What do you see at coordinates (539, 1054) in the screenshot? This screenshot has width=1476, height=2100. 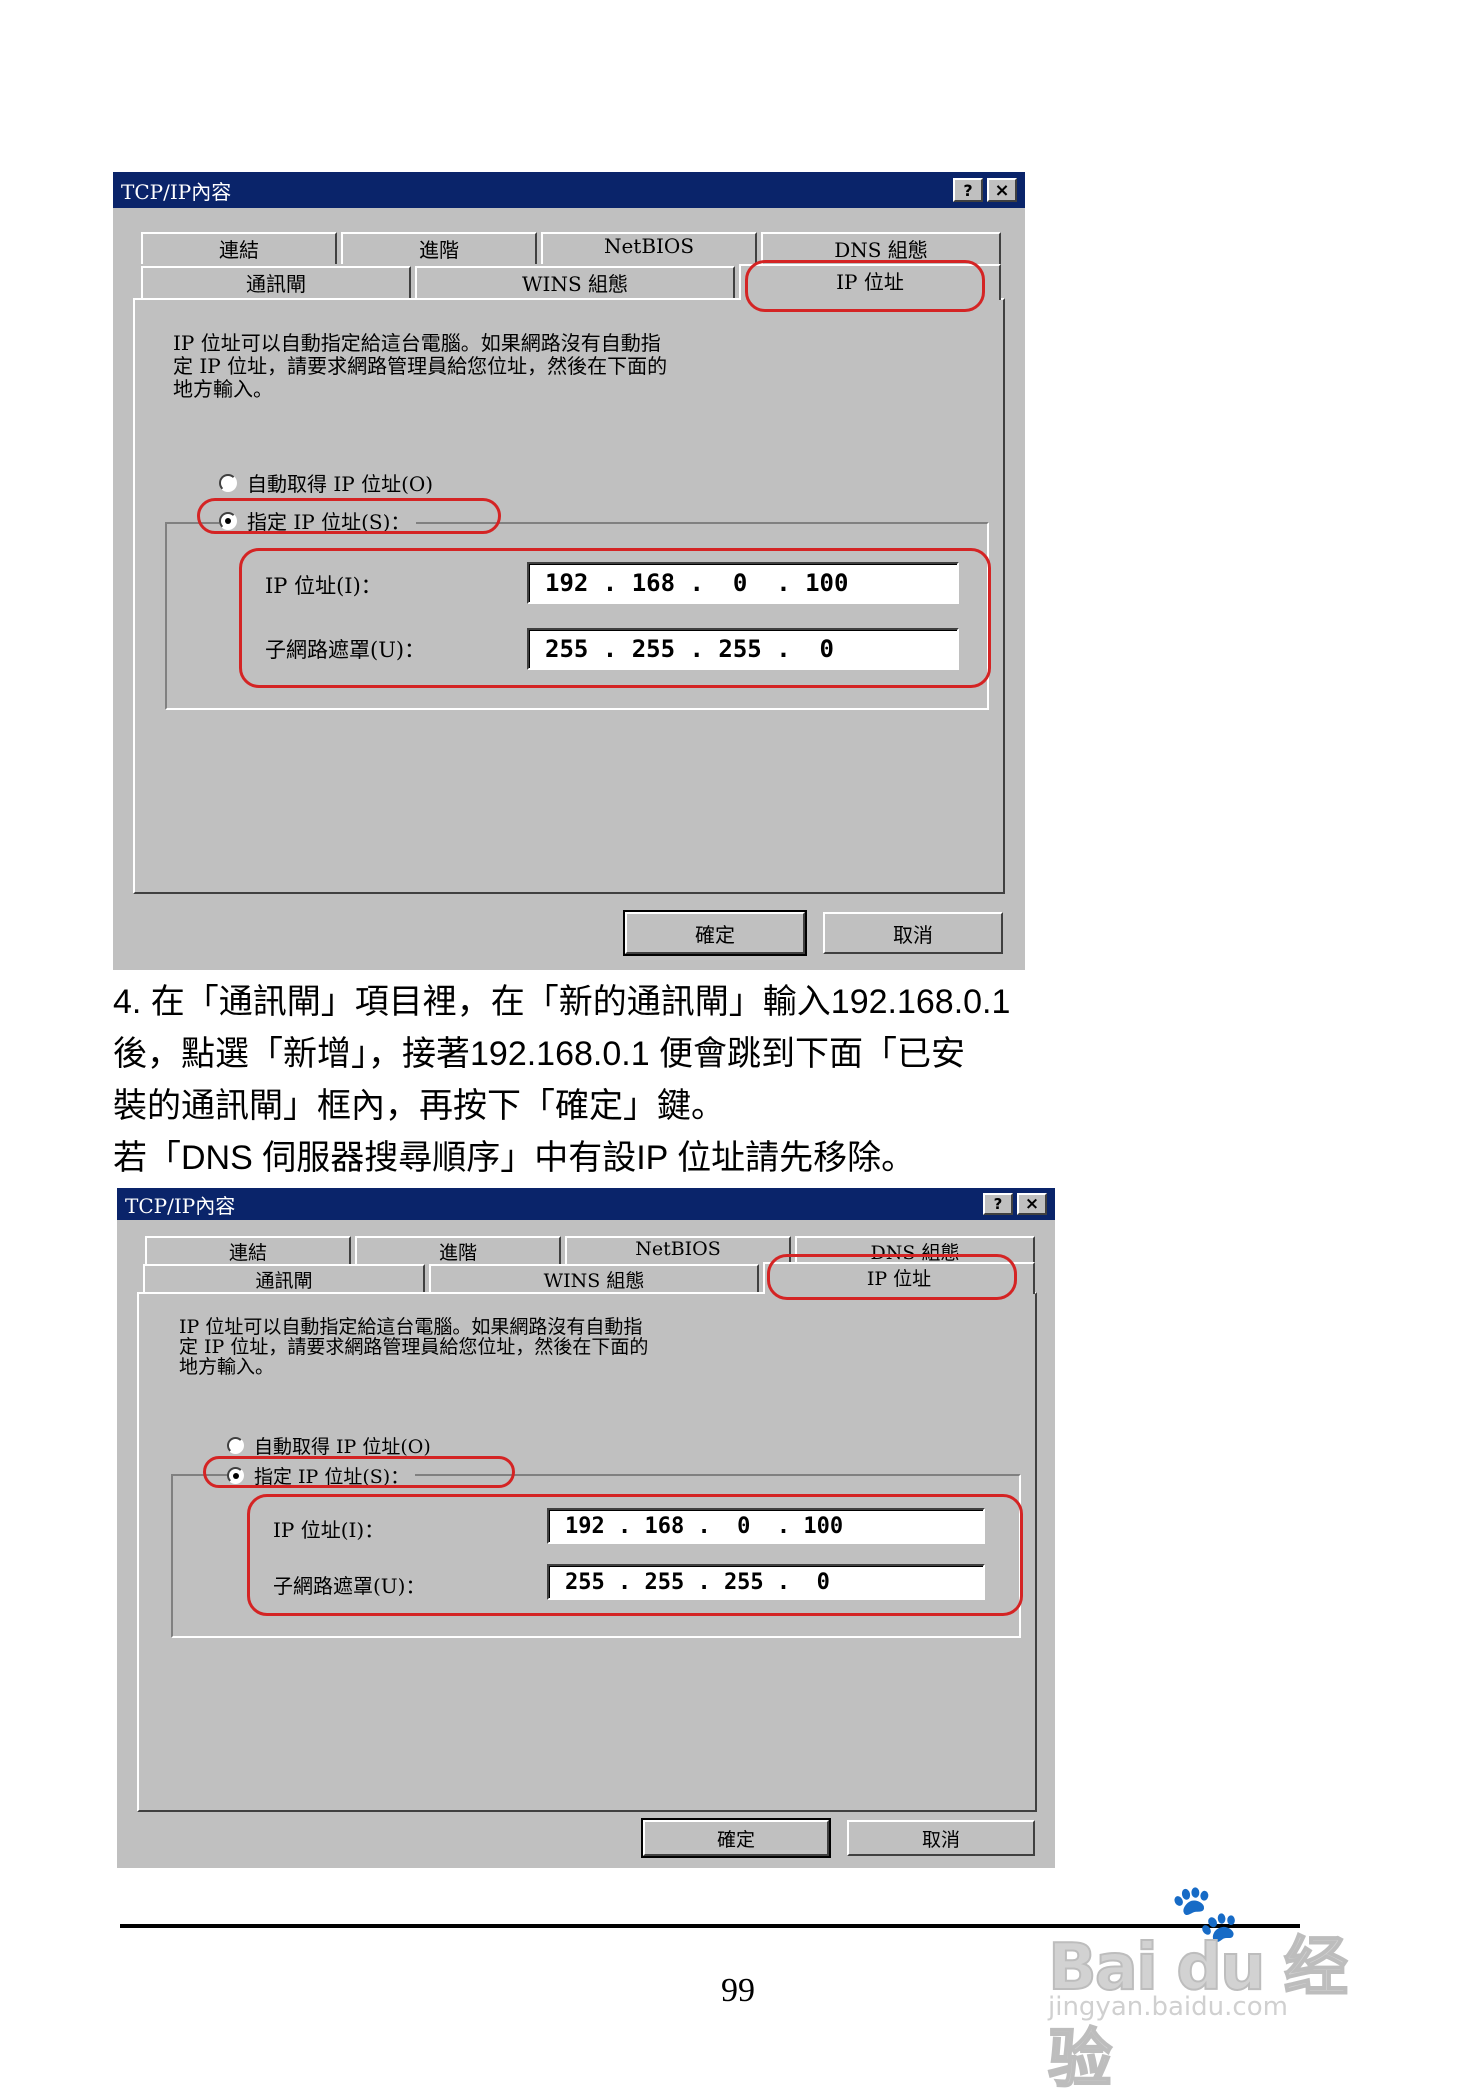 I see `instruction-line-2: 後，點選「新增」，接著192.168.0.1 便會跳到下面「已安` at bounding box center [539, 1054].